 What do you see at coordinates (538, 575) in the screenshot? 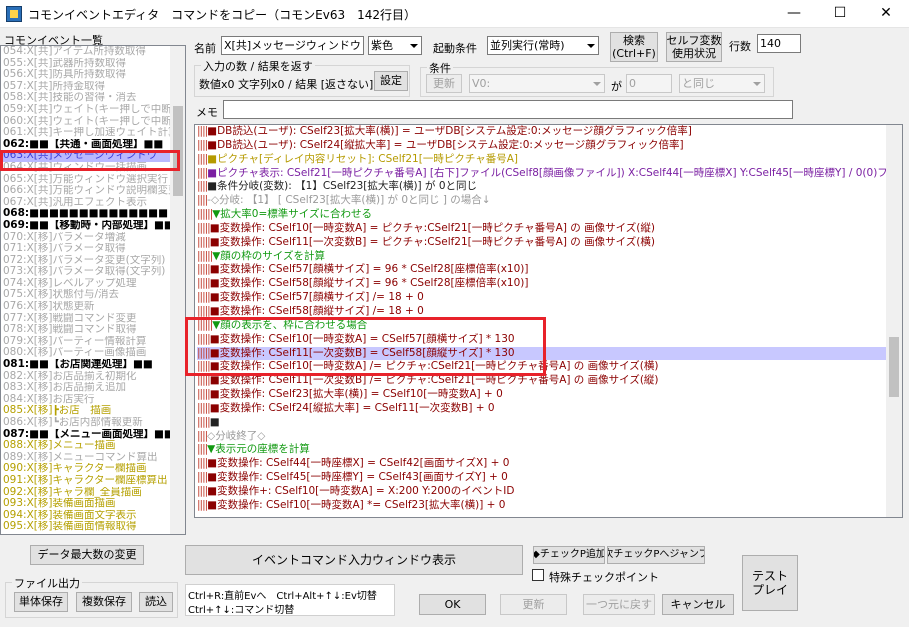
I see `special-checkpoint-checkbox` at bounding box center [538, 575].